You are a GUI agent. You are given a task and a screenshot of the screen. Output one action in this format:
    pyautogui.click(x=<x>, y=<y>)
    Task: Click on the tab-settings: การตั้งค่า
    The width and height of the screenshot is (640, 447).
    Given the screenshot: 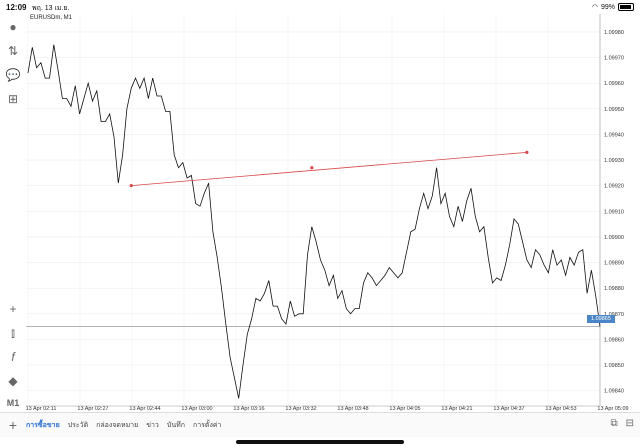 What is the action you would take?
    pyautogui.click(x=207, y=425)
    